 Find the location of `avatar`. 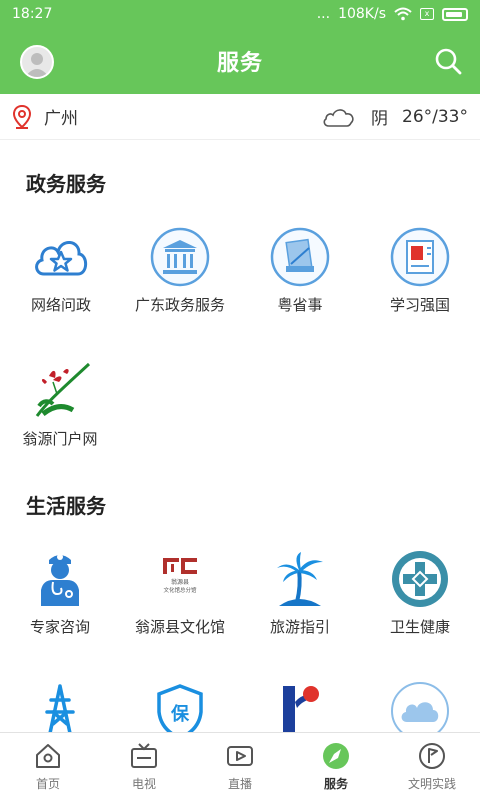

avatar is located at coordinates (37, 62).